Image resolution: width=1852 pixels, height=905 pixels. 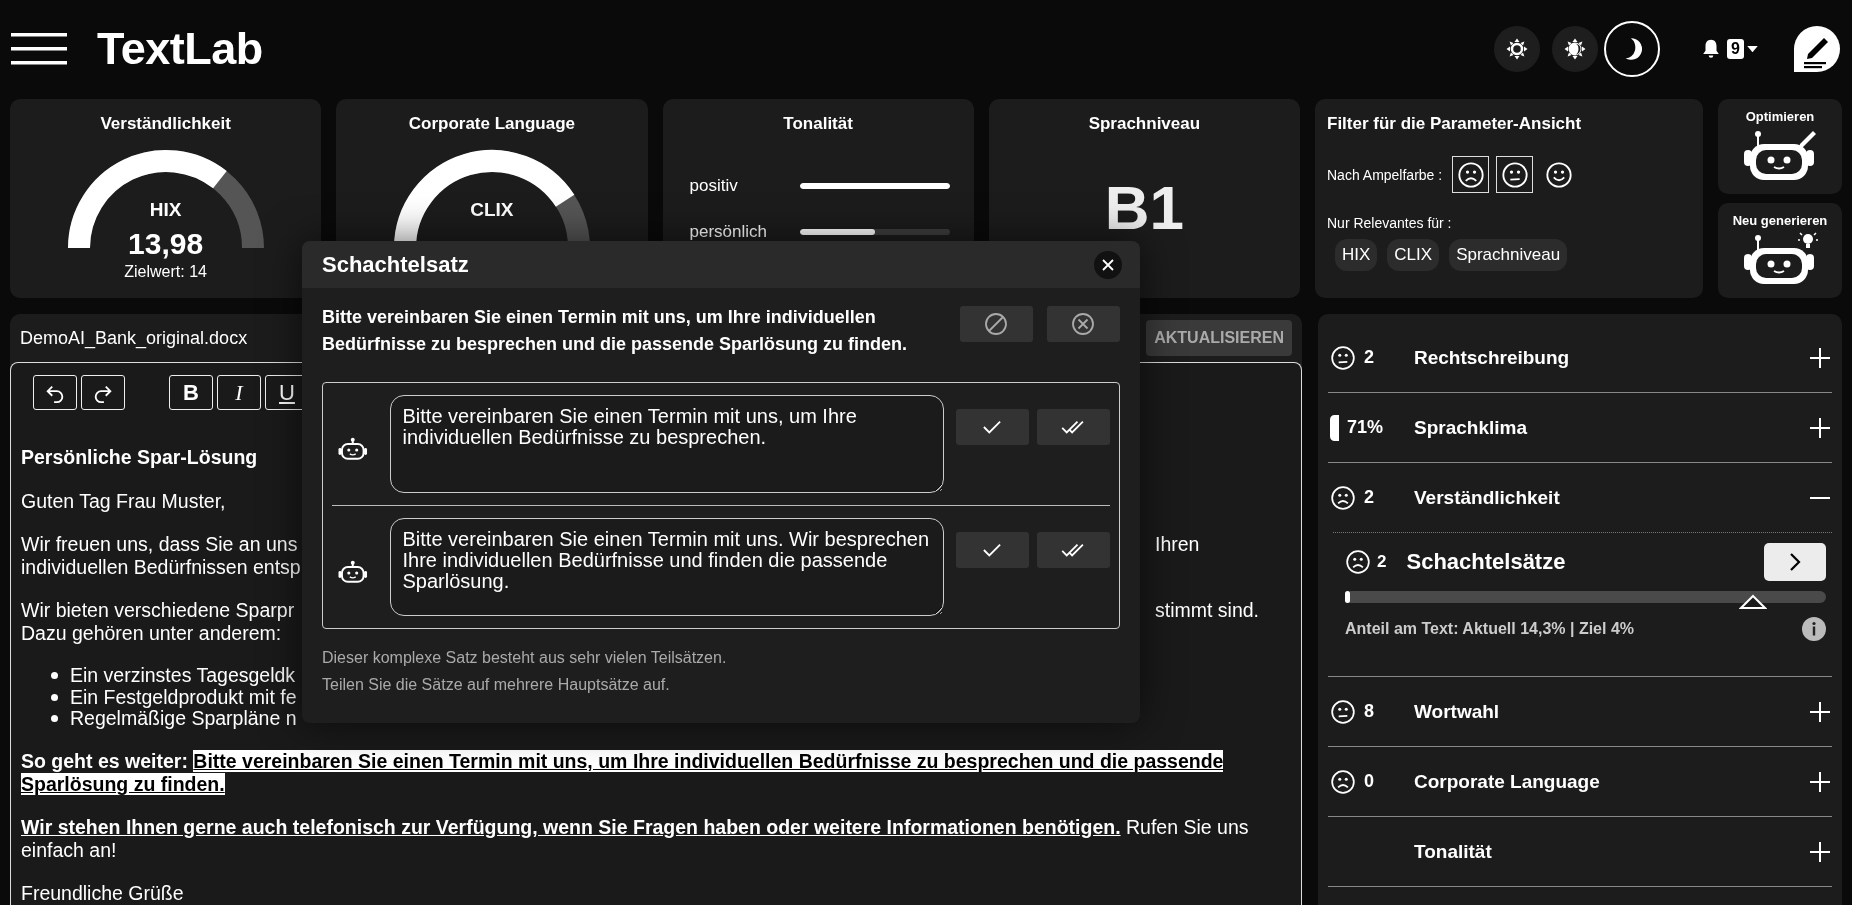 I want to click on parameter-label: Rechtschreibung, so click(x=1492, y=357).